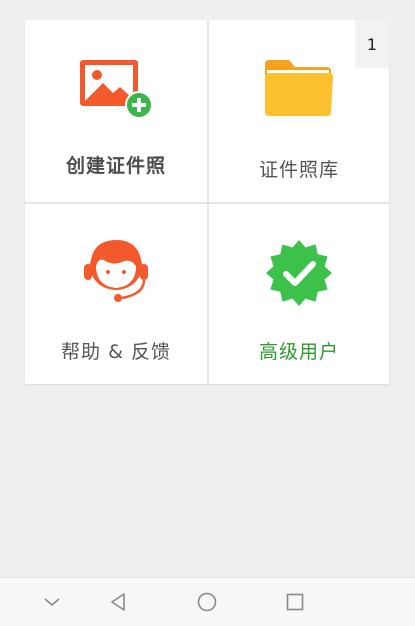 The height and width of the screenshot is (626, 415). I want to click on recent-square-icon, so click(295, 602).